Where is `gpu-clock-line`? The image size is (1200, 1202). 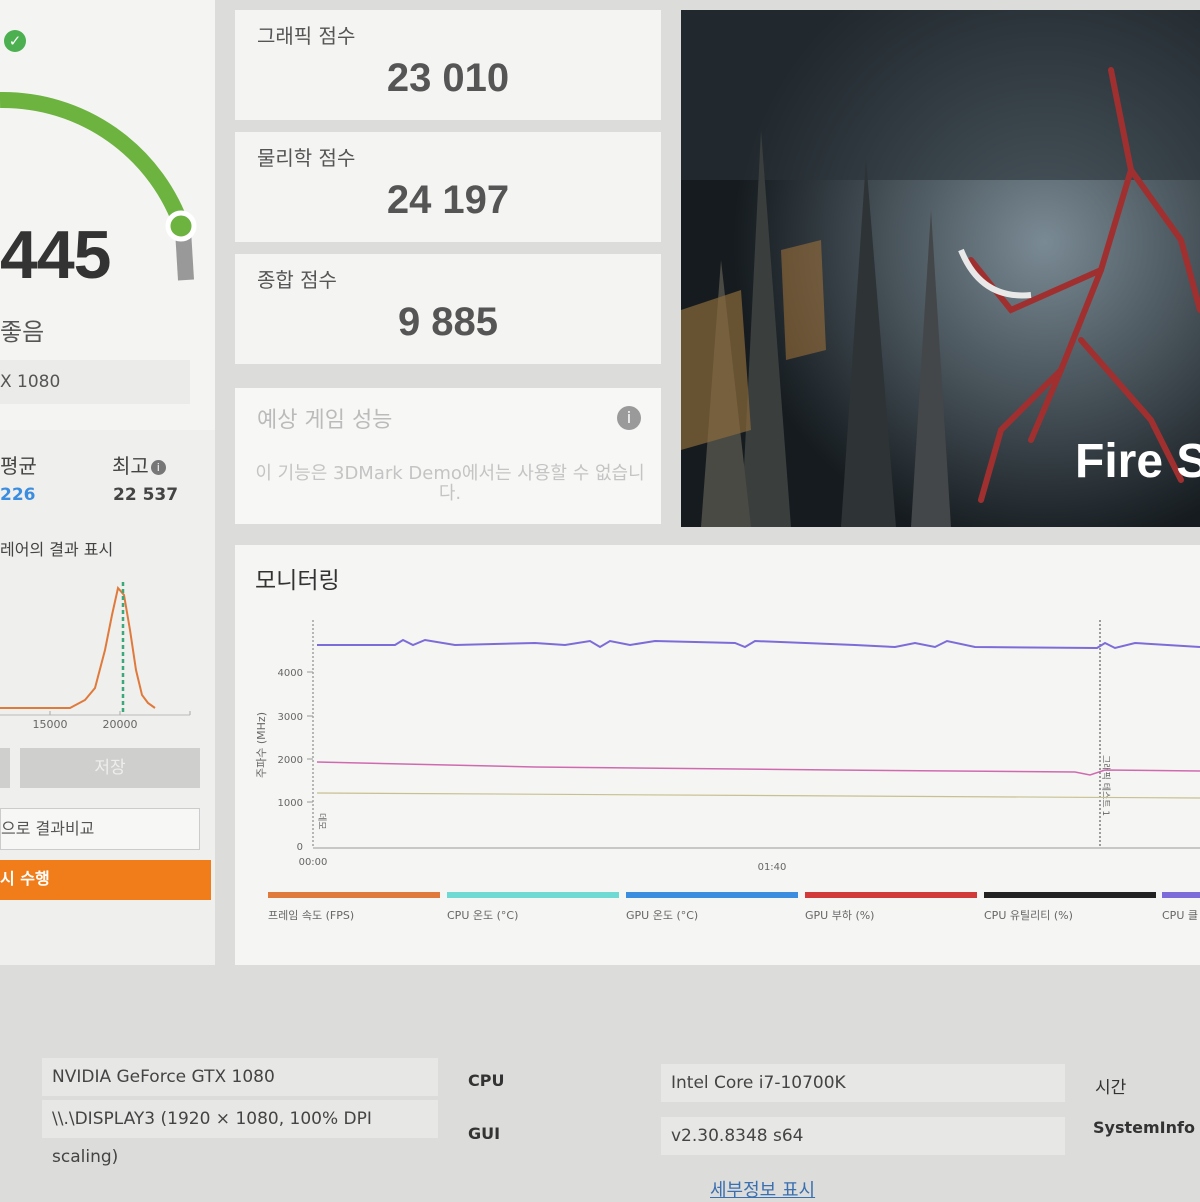
gpu-clock-line is located at coordinates (758, 768).